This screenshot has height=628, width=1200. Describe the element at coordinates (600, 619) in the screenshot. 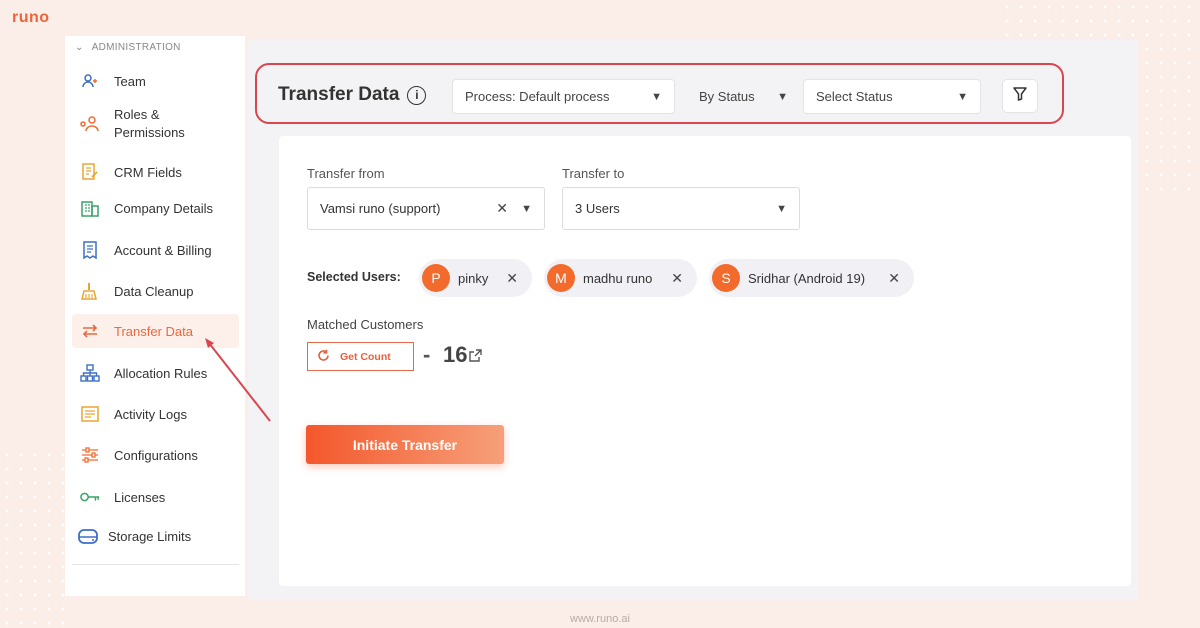

I see `footer-url: www.runo.ai` at that location.